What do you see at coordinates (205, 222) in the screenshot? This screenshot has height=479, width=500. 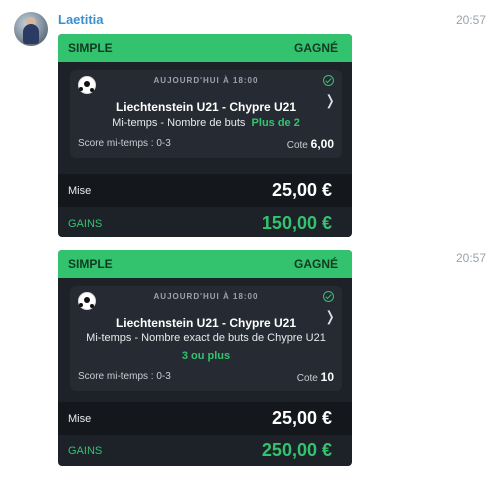 I see `winnings-row: GAINS 150,00 €` at bounding box center [205, 222].